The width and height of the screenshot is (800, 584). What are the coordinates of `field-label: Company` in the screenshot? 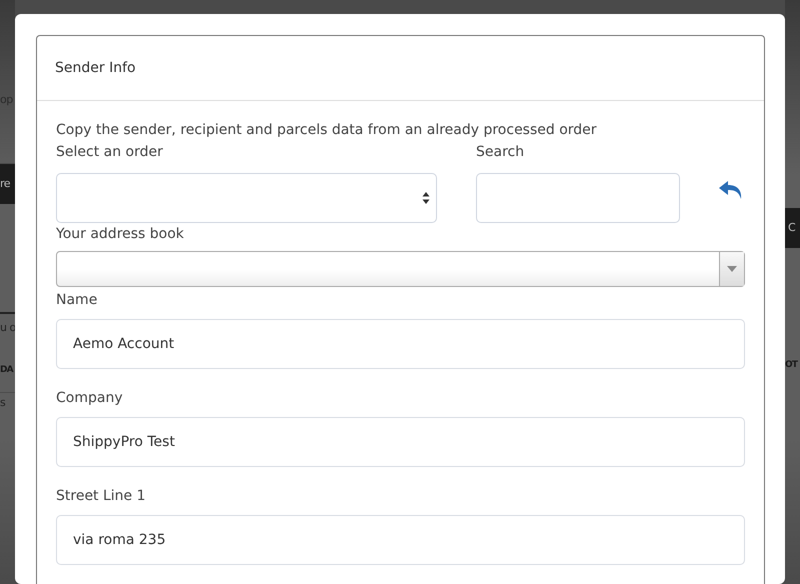 It's located at (89, 398).